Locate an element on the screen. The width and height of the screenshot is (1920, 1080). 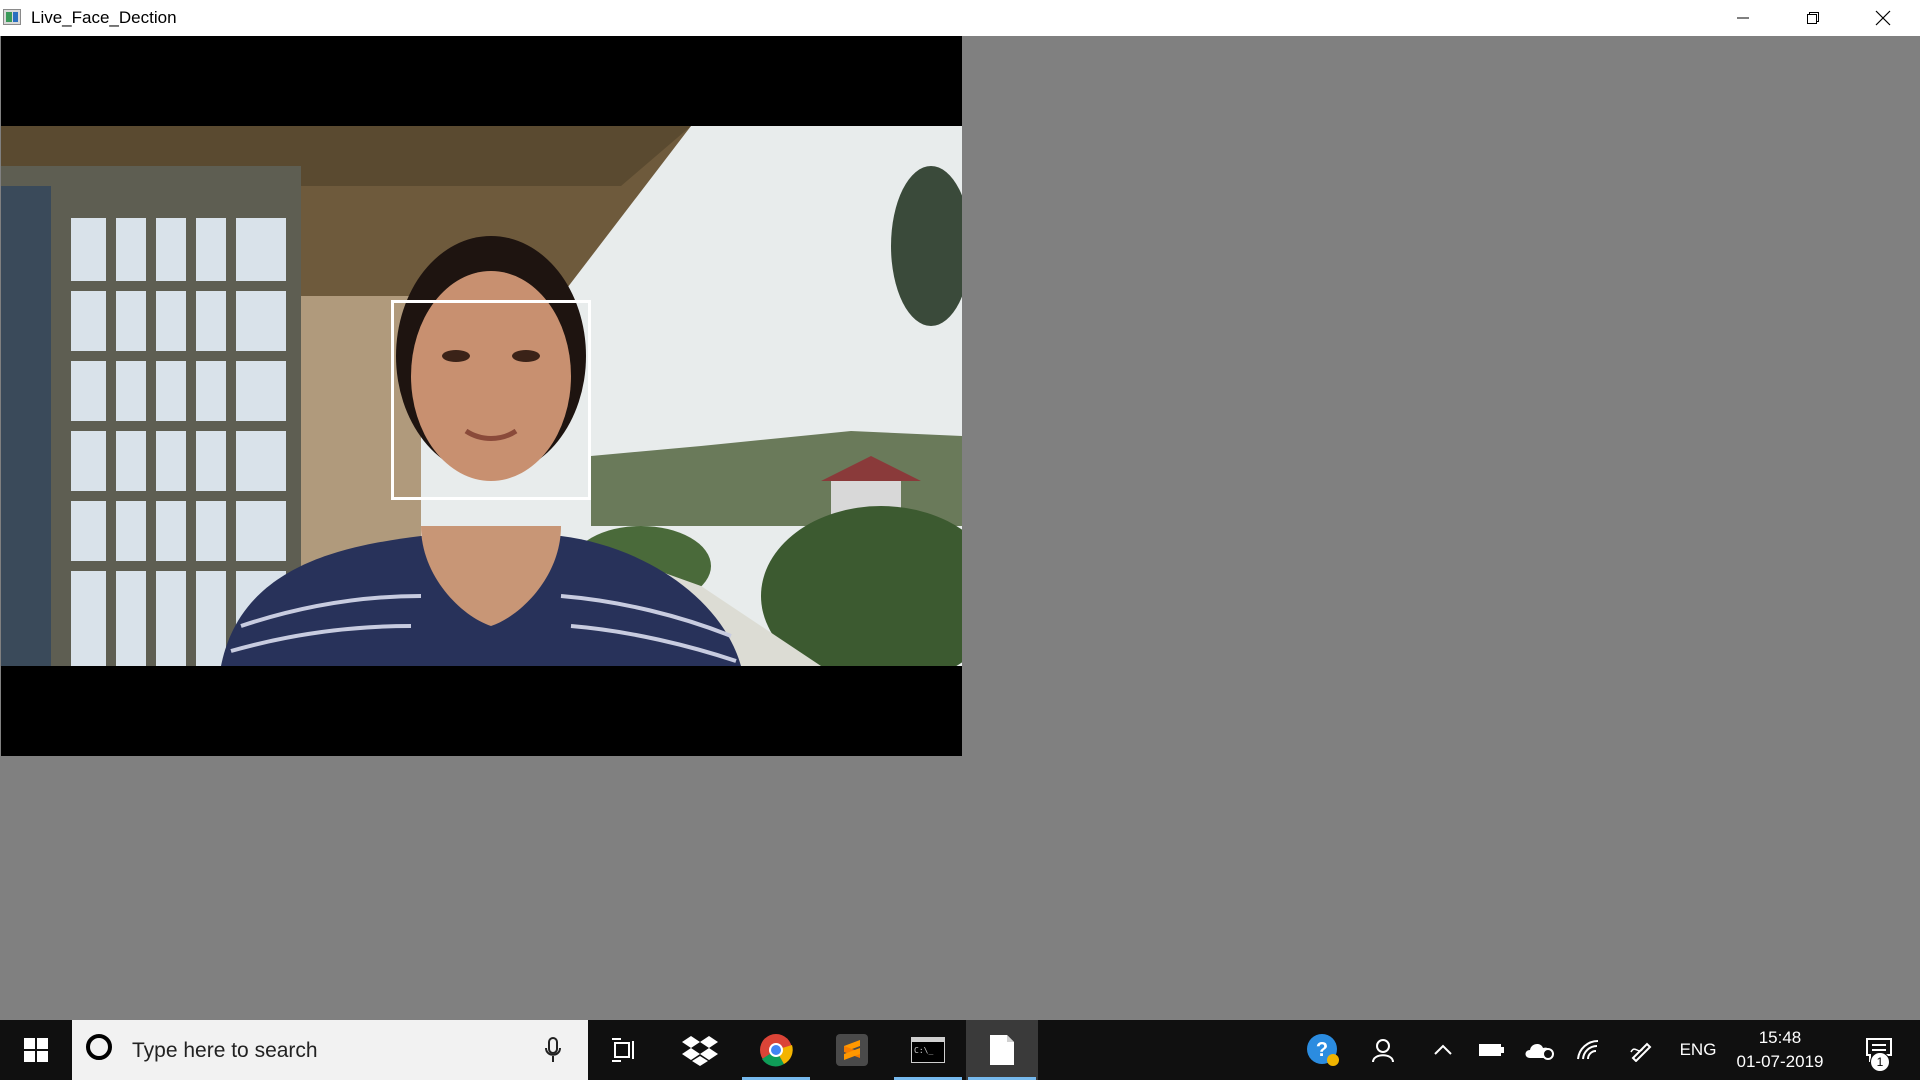
taskbar-search-box: Type here to search is located at coordinates (330, 1050).